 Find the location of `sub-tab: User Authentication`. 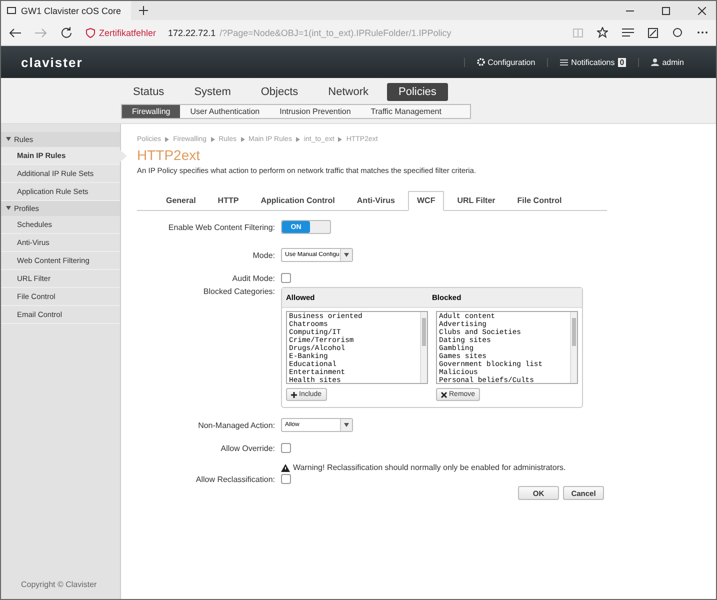

sub-tab: User Authentication is located at coordinates (225, 111).